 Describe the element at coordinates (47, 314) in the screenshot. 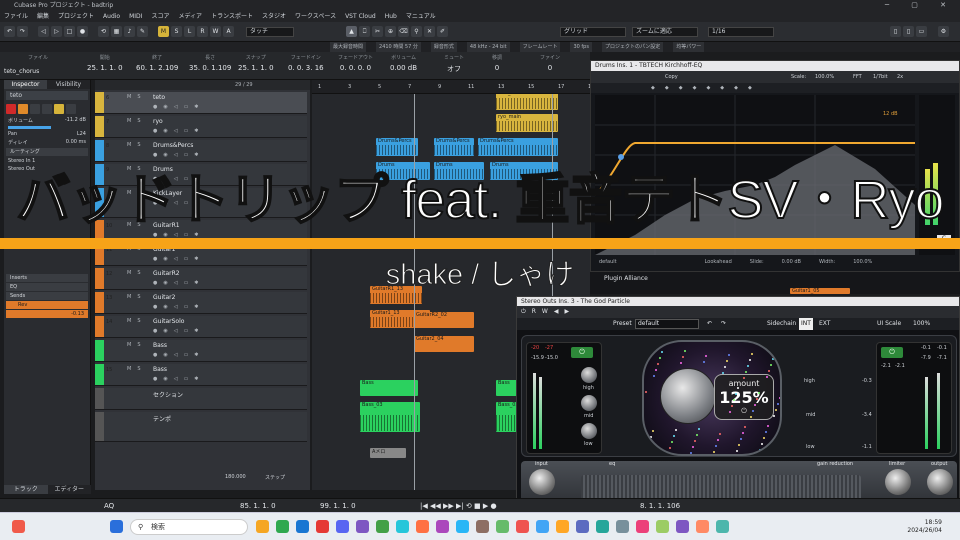

I see `send-level: -0.13` at that location.